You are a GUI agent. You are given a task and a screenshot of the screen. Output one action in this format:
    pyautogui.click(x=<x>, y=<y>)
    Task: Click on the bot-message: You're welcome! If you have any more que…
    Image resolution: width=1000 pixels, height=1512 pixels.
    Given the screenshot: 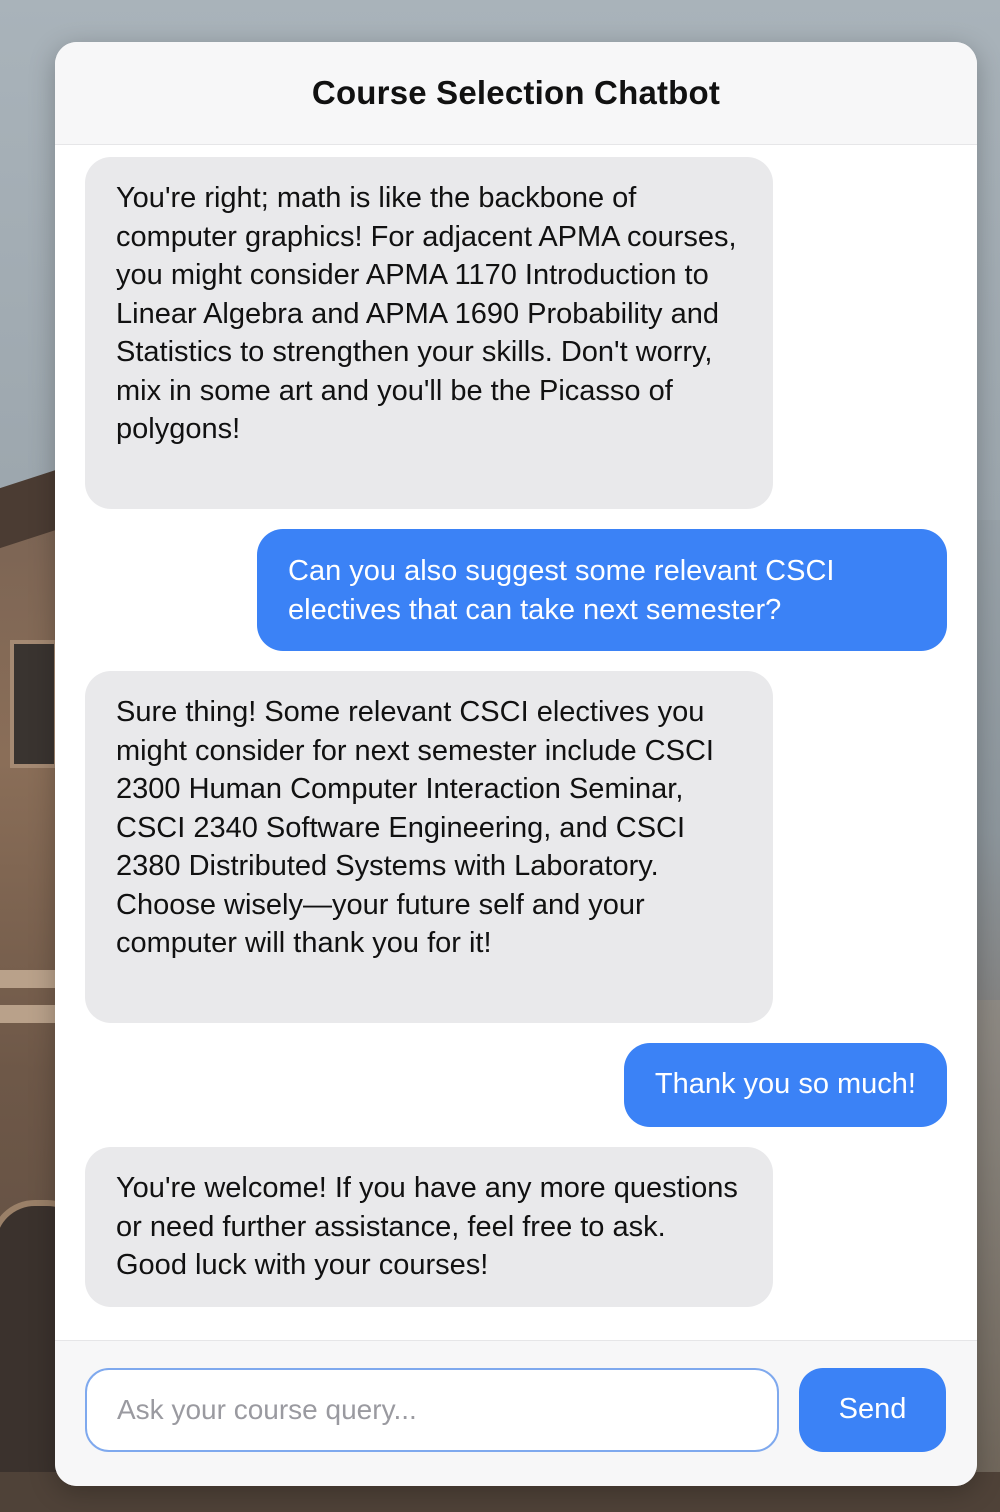 What is the action you would take?
    pyautogui.click(x=429, y=1227)
    